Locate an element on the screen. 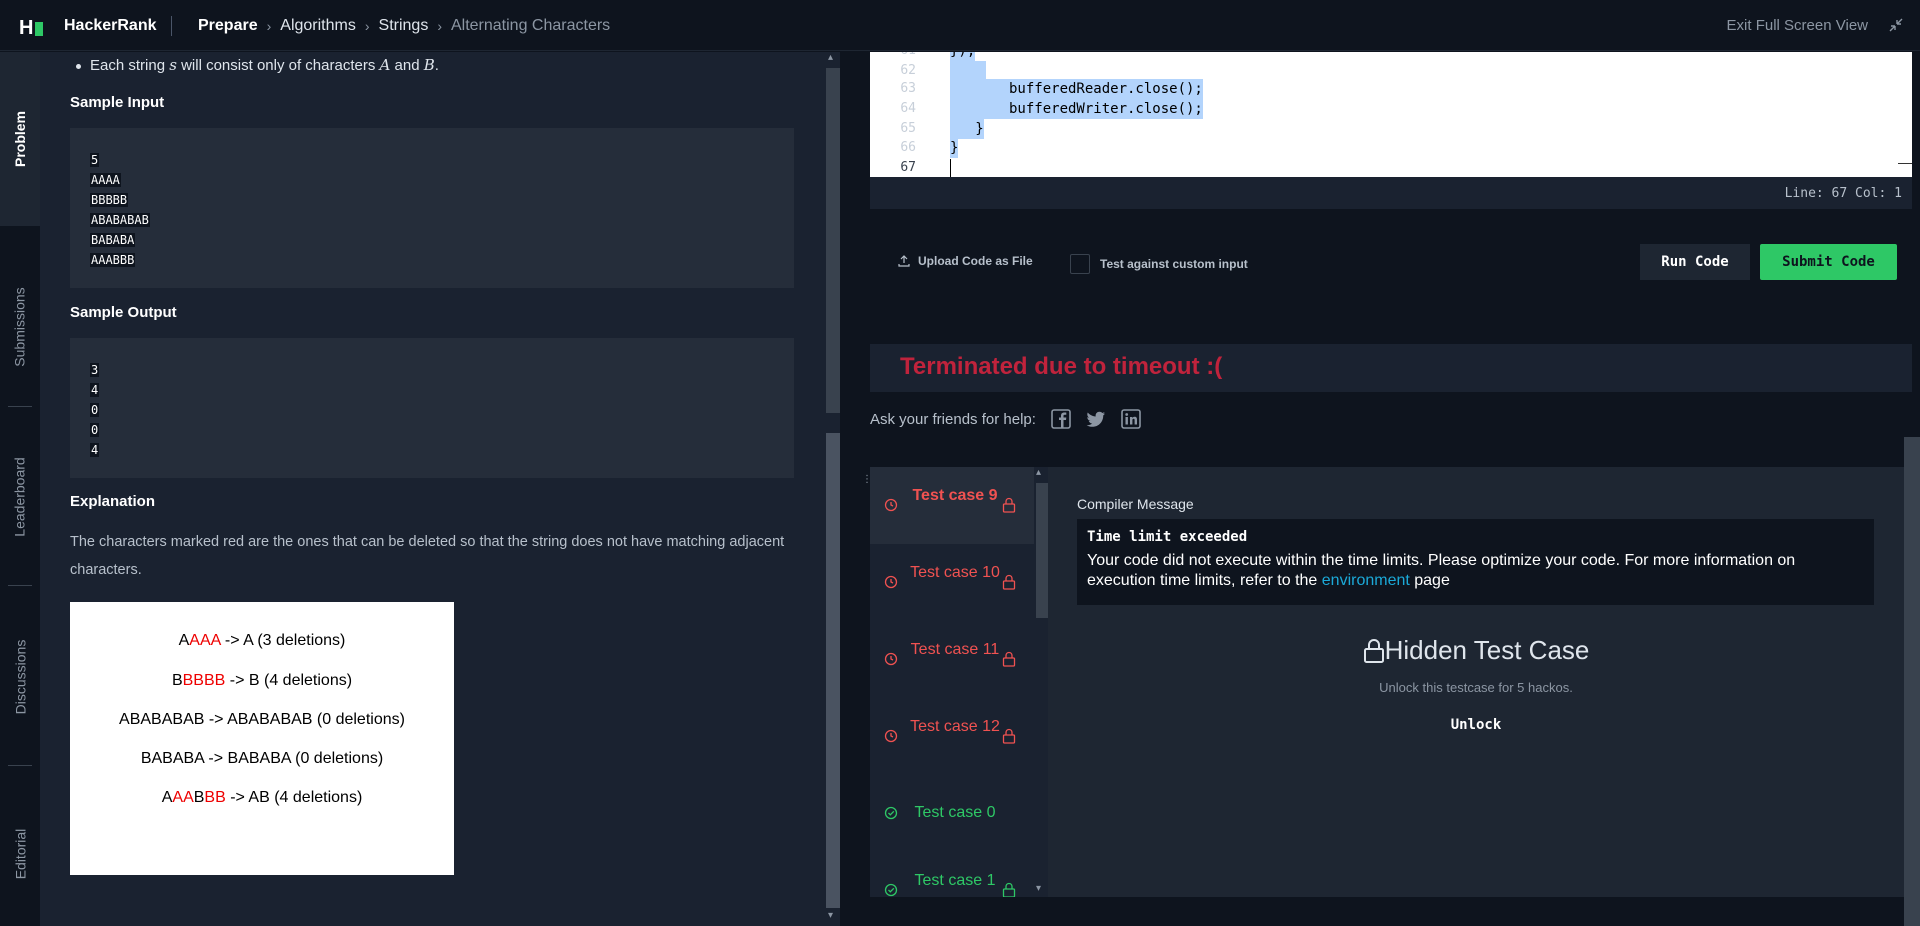  problem-scrollbar: ▴ ▾ is located at coordinates (833, 489).